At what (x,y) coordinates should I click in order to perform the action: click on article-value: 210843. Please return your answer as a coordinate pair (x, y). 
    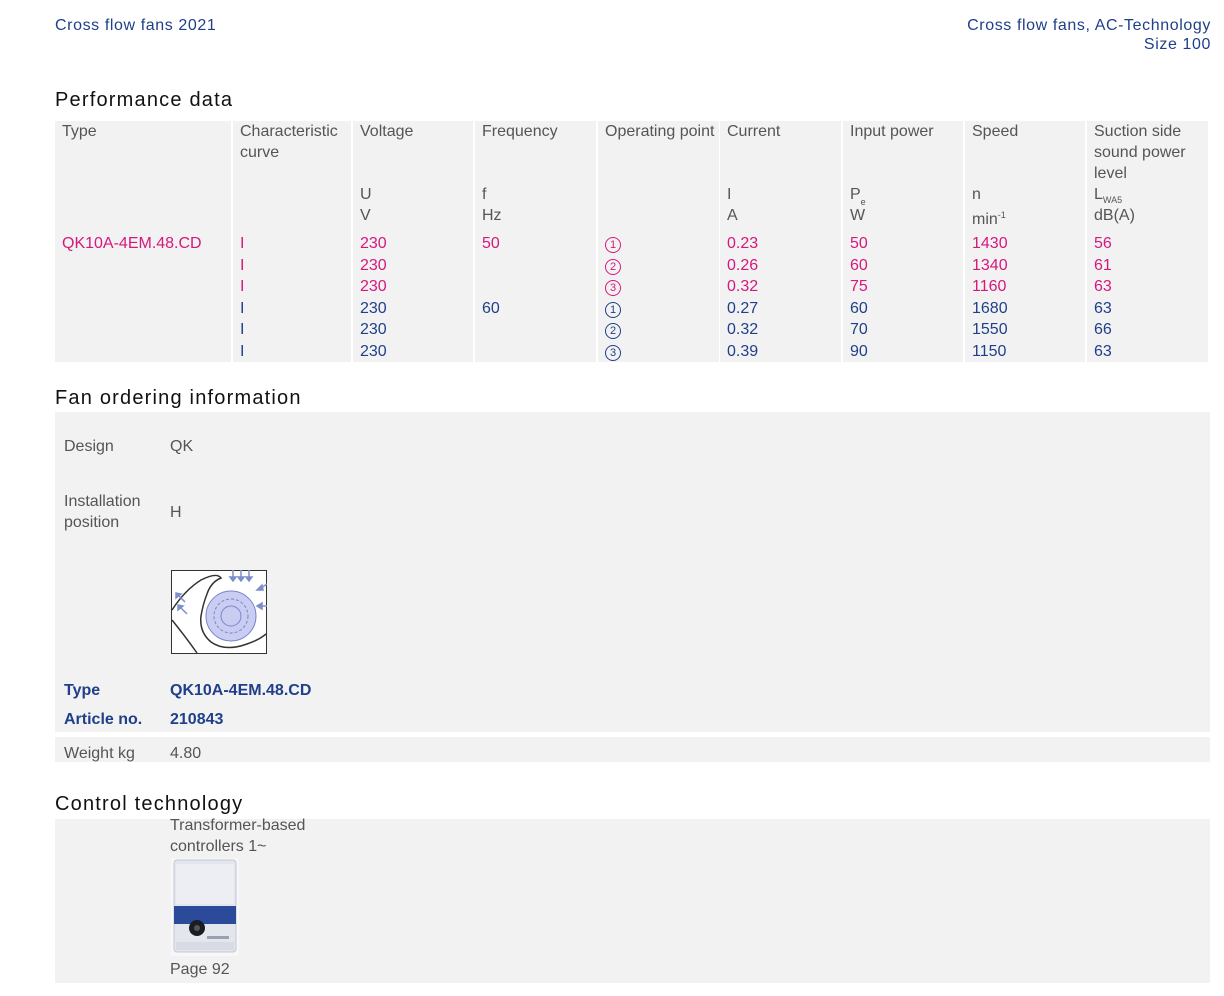
    Looking at the image, I should click on (197, 719).